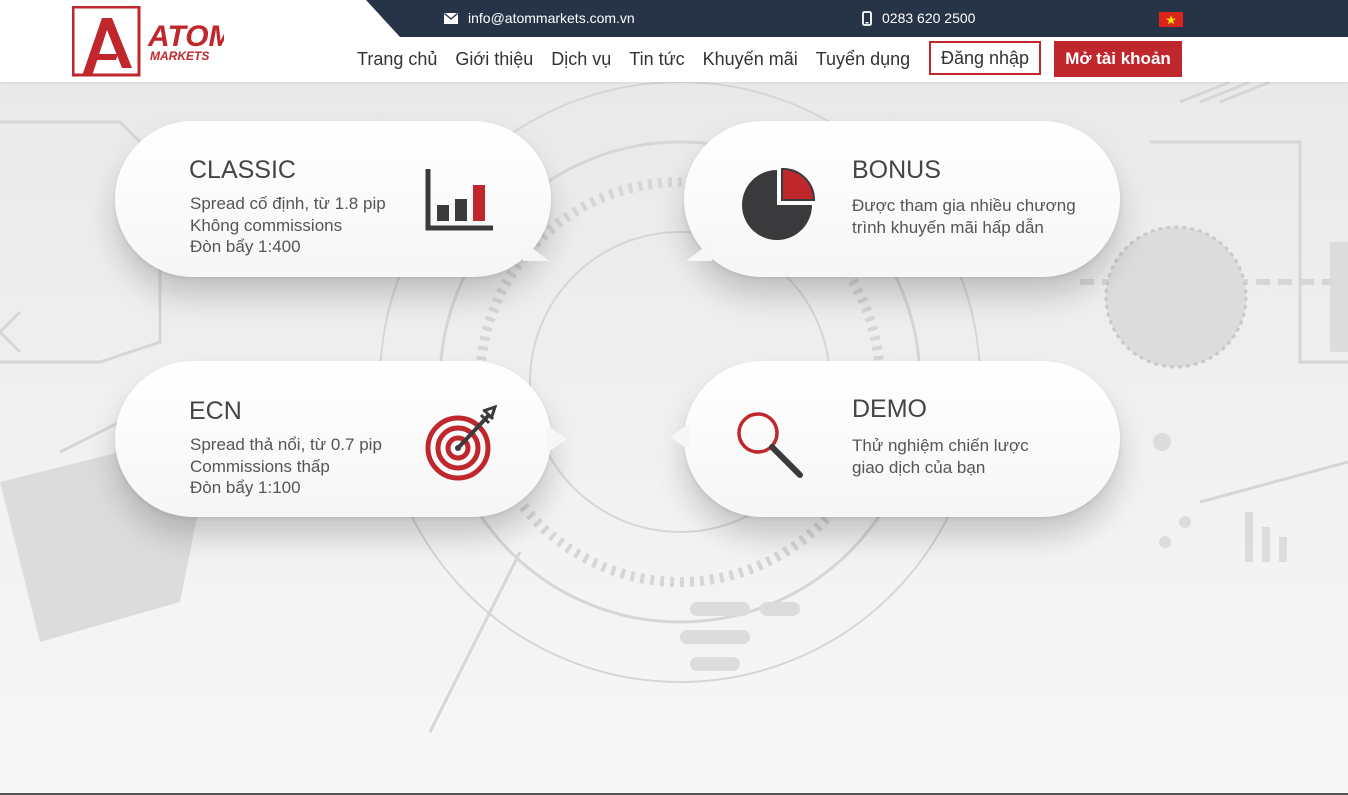 The height and width of the screenshot is (795, 1348). Describe the element at coordinates (964, 205) in the screenshot. I see `card-line: Được tham gia nhiều chương` at that location.